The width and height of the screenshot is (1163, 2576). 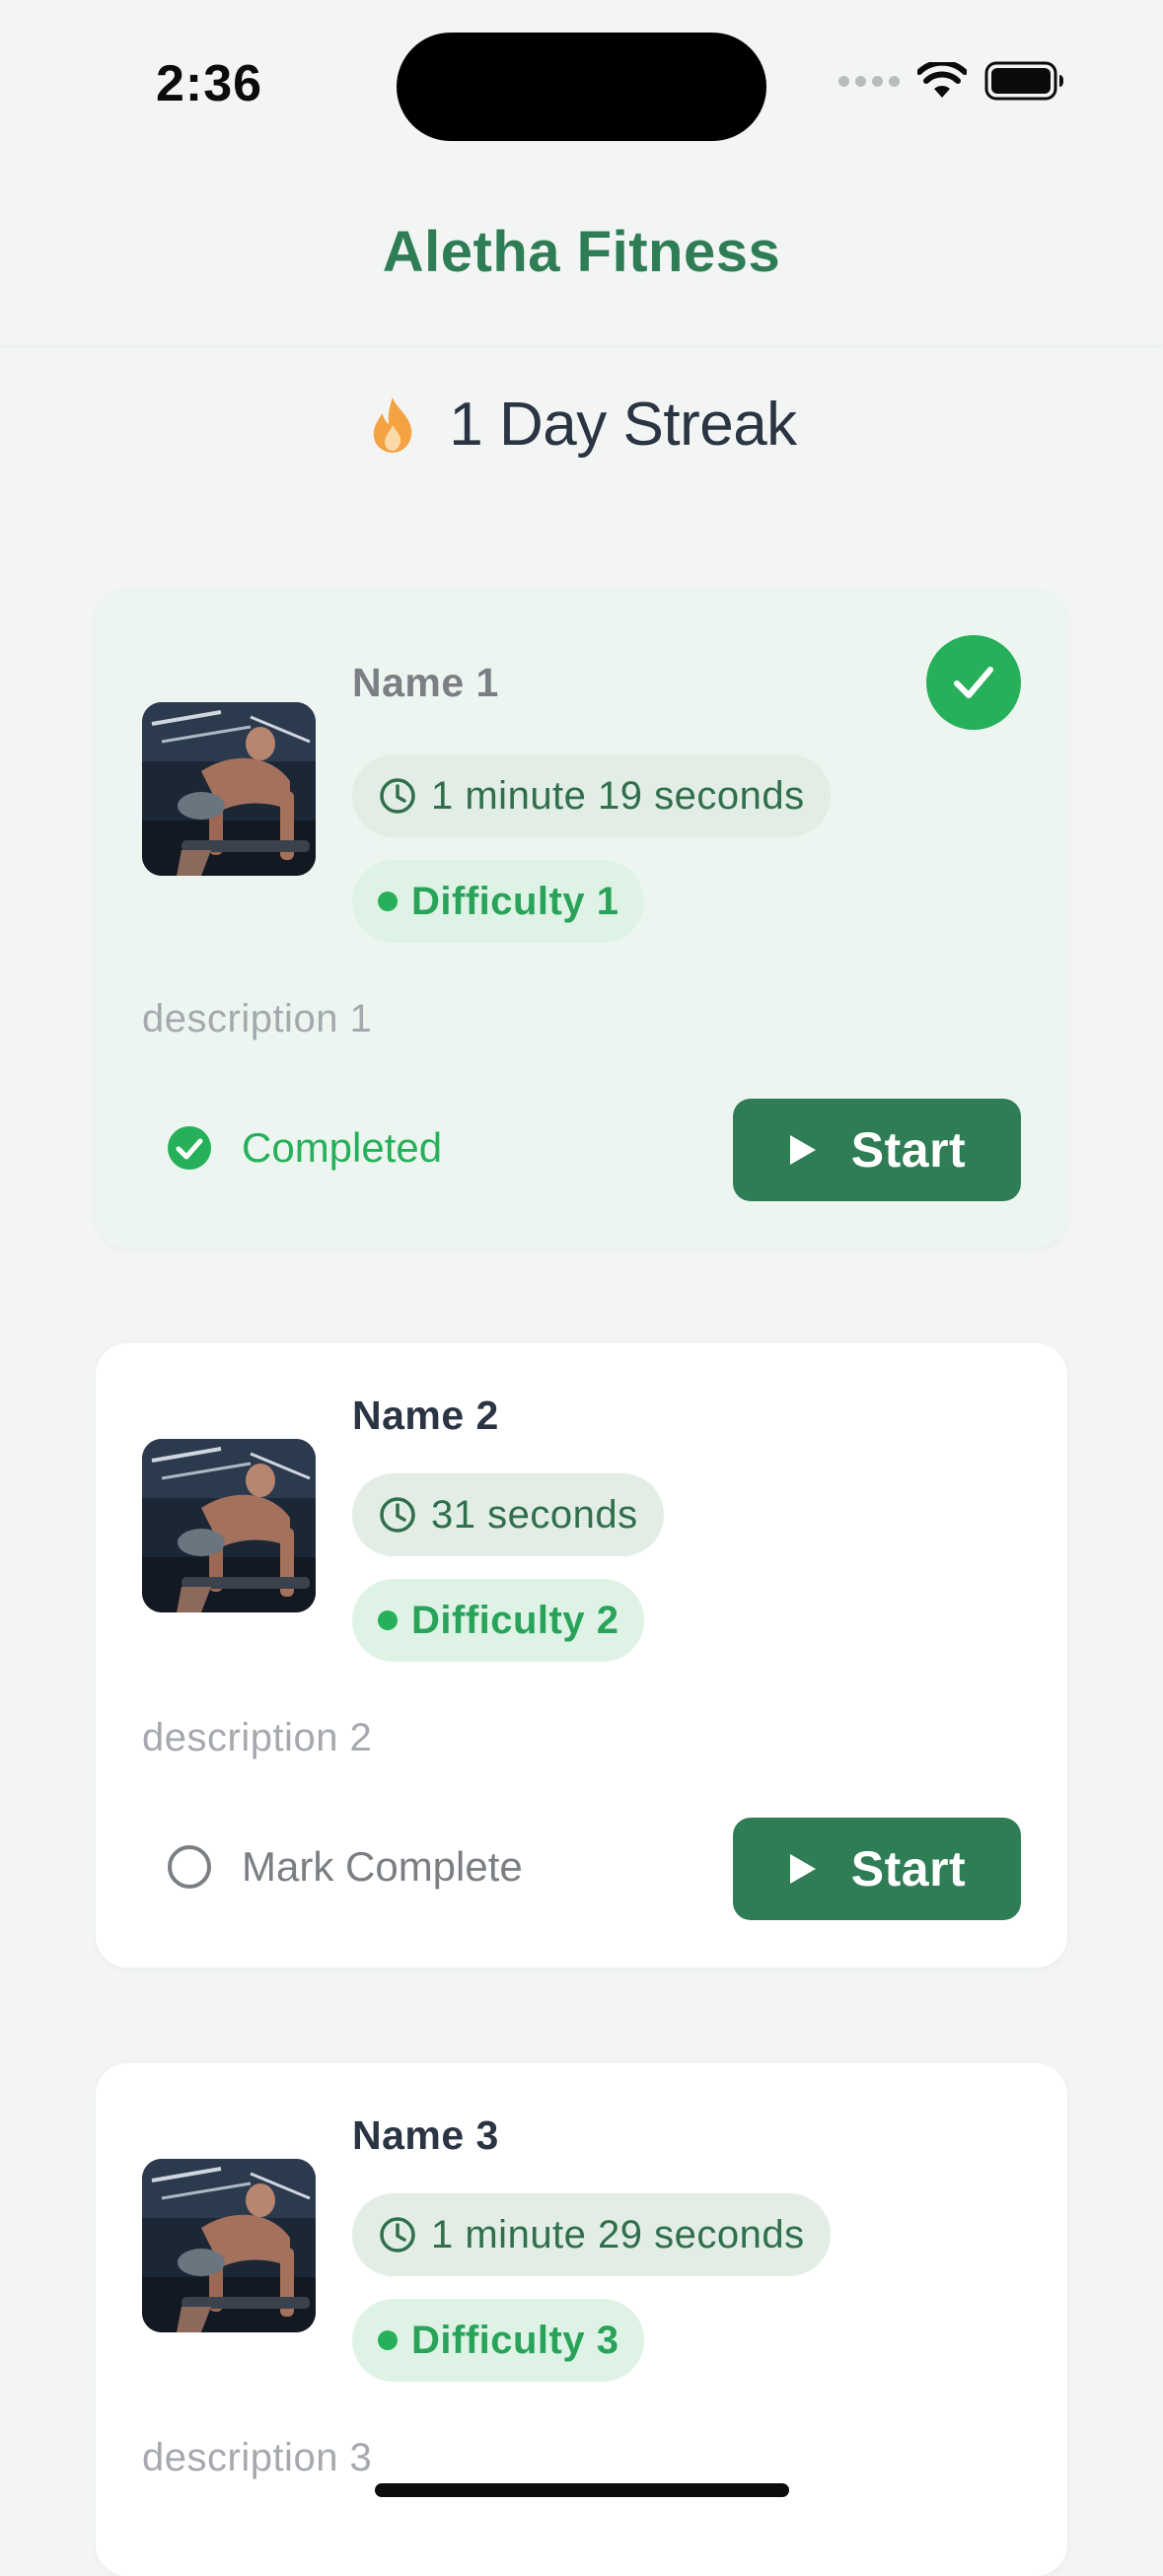 I want to click on difficulty-text: Difficulty 3, so click(x=515, y=2340).